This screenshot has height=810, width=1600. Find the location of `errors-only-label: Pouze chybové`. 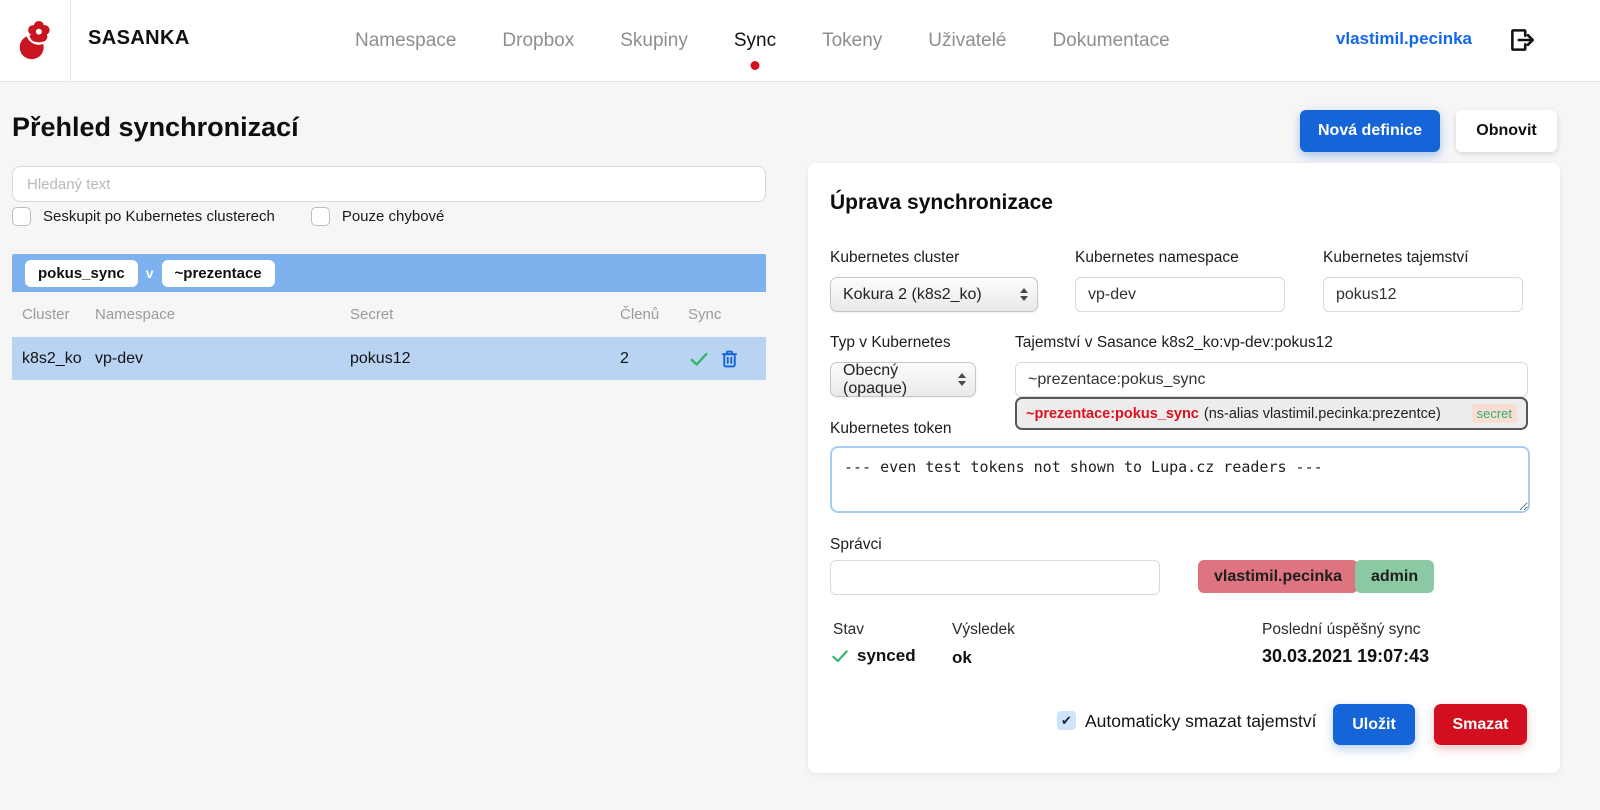

errors-only-label: Pouze chybové is located at coordinates (393, 216).